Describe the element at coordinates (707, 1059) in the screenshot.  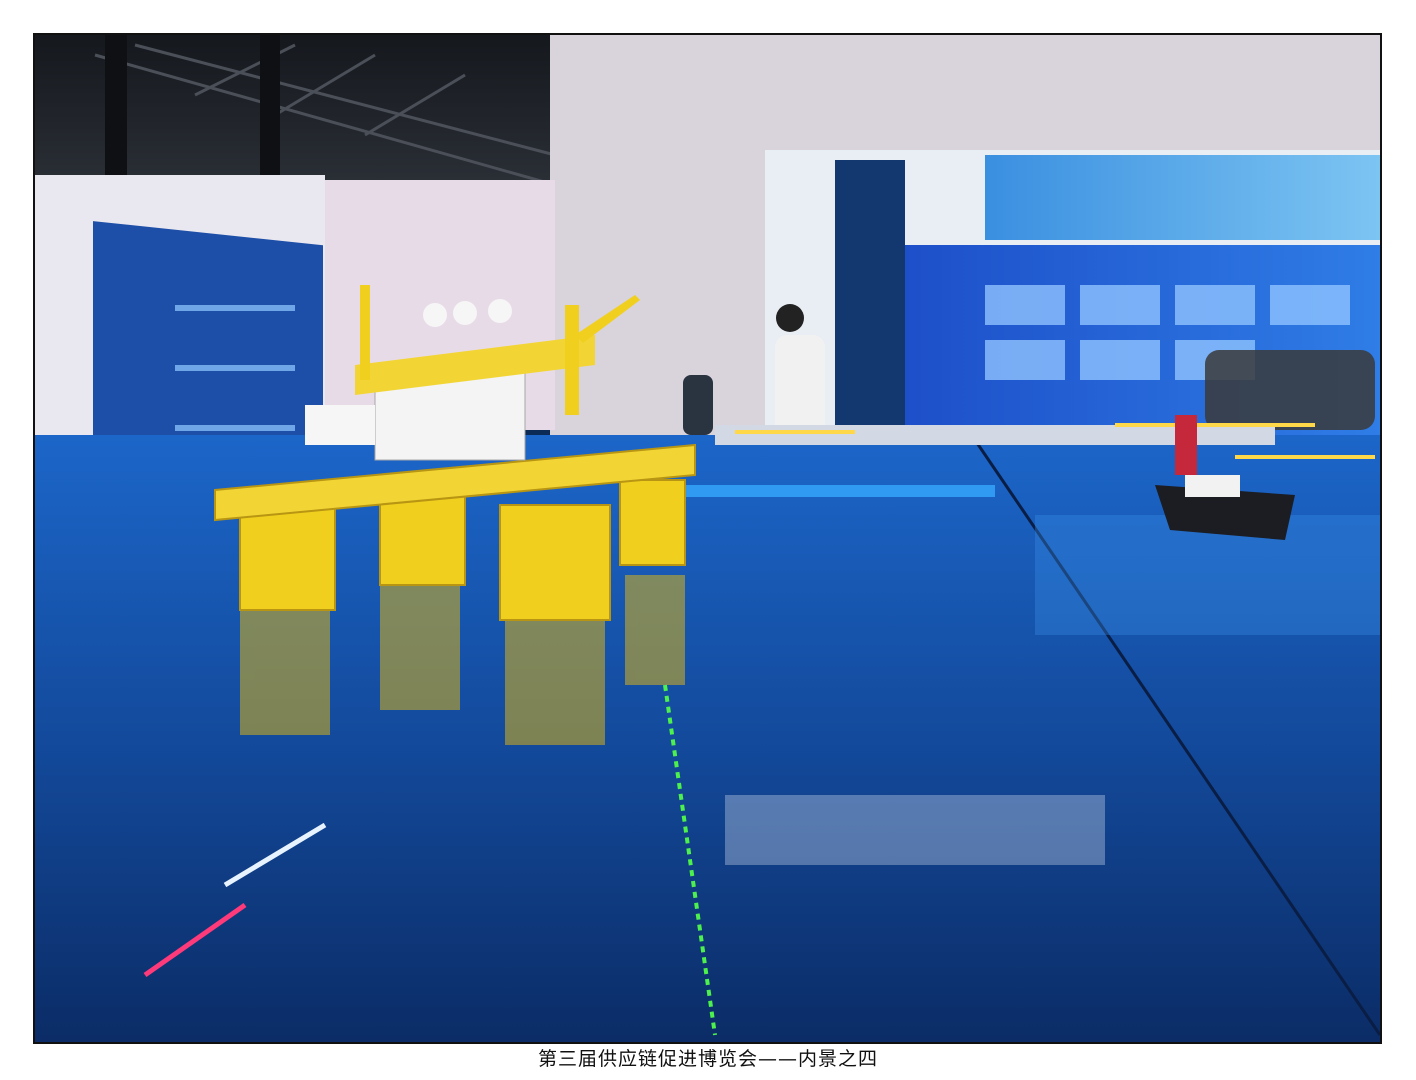
I see `photo-caption: 第三届供应链促进博览会——内景之四` at that location.